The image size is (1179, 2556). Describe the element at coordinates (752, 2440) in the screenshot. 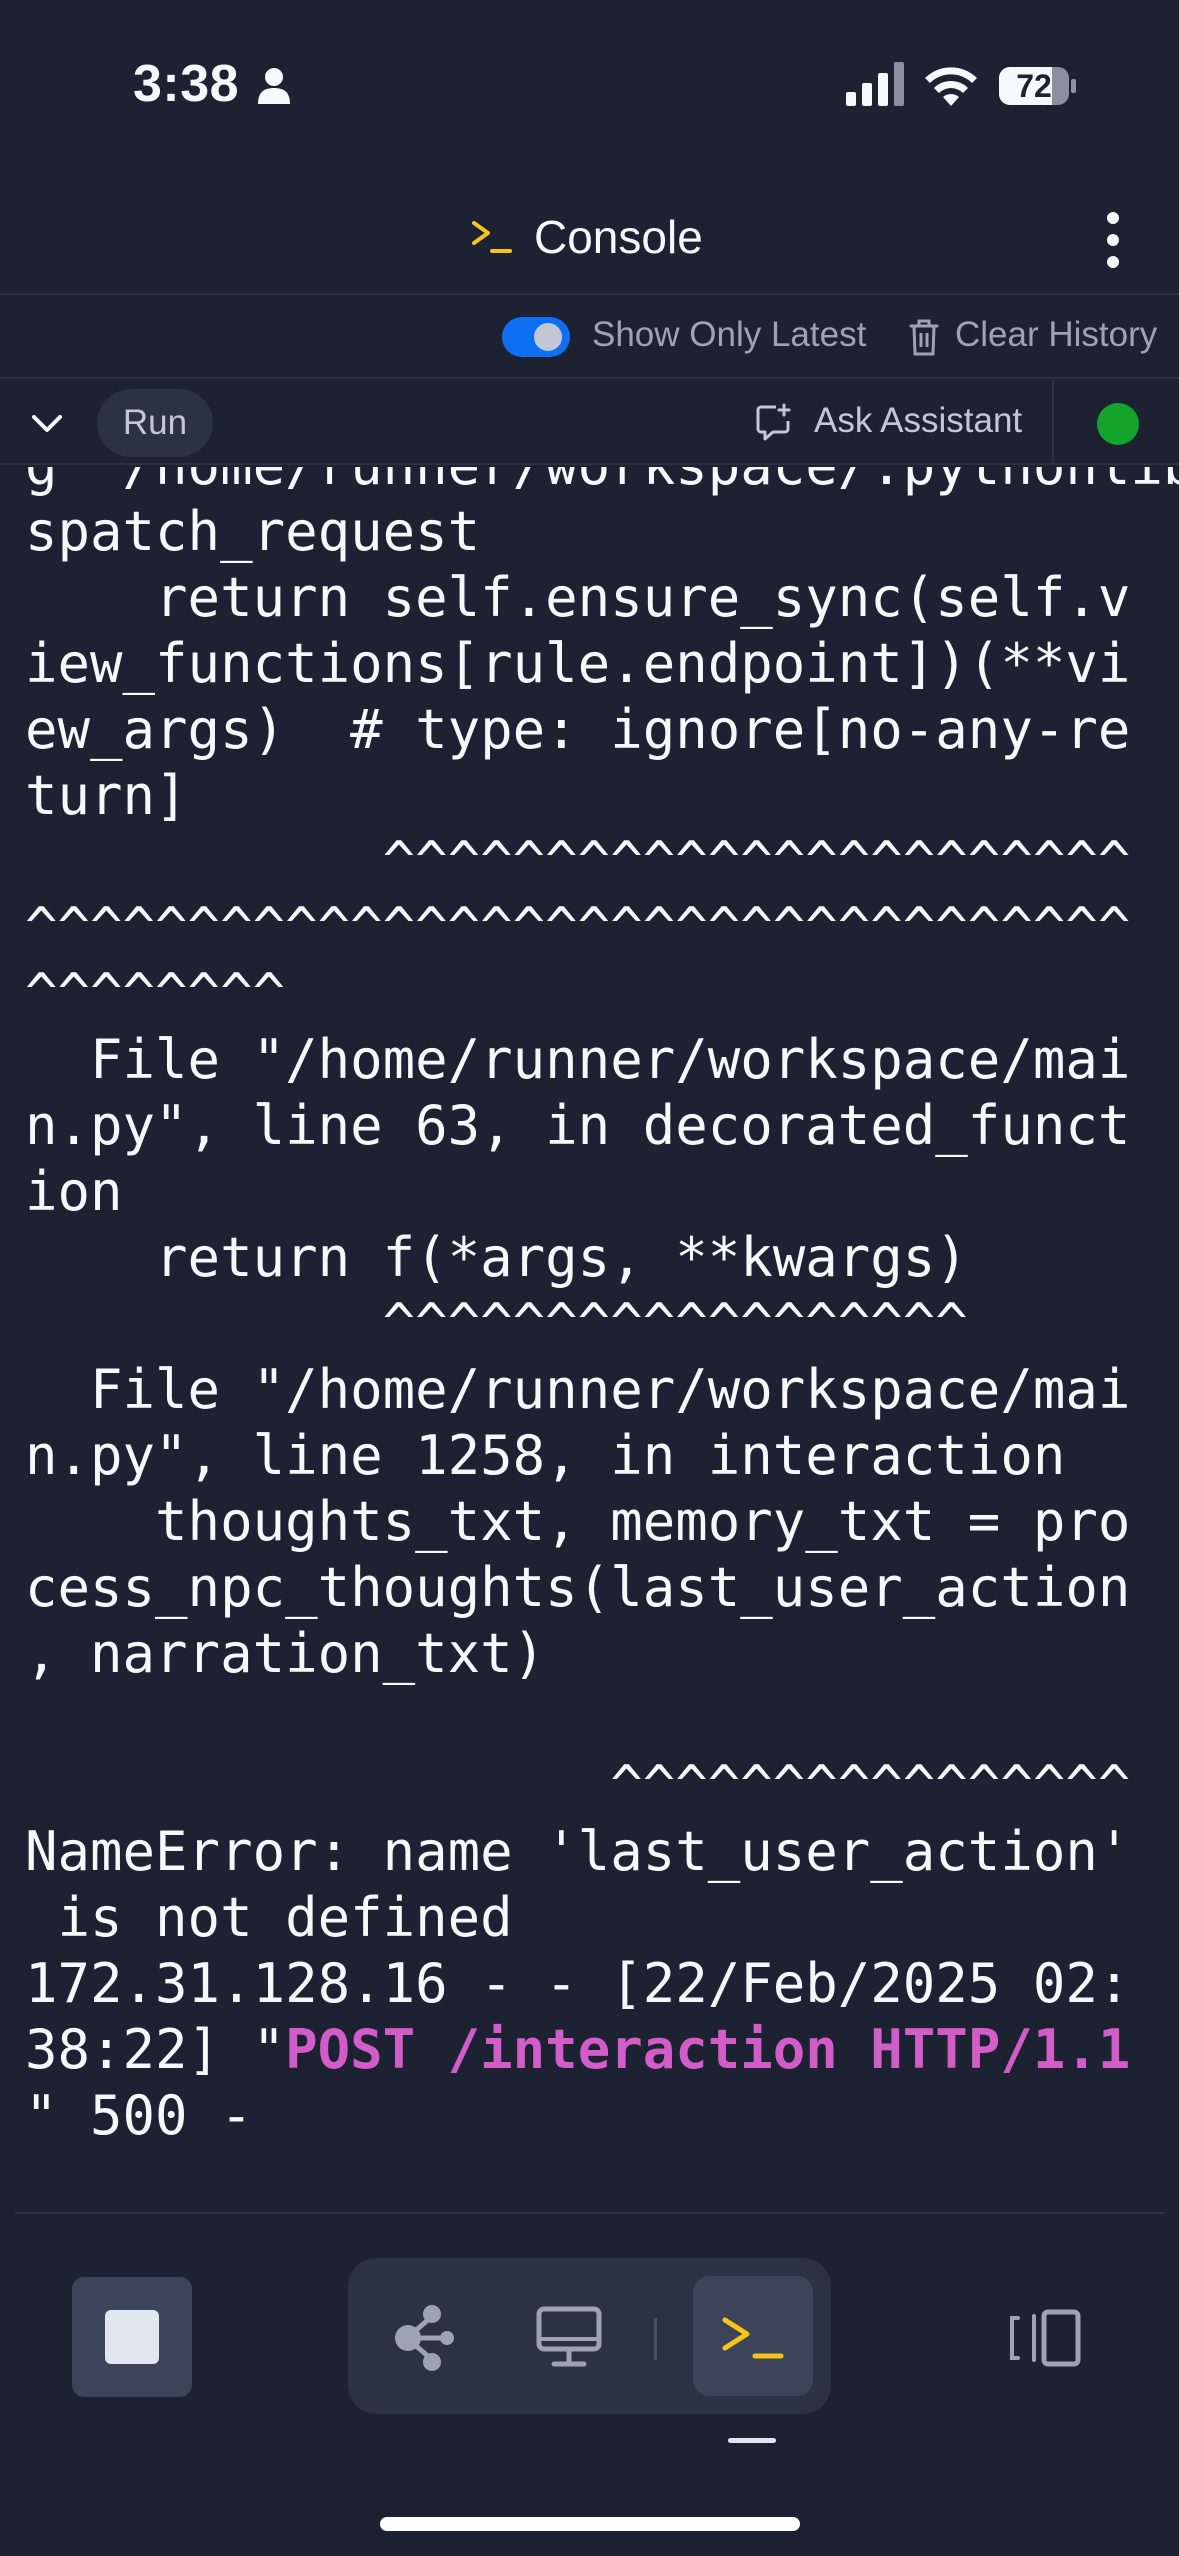

I see `active-tab-indicator` at that location.